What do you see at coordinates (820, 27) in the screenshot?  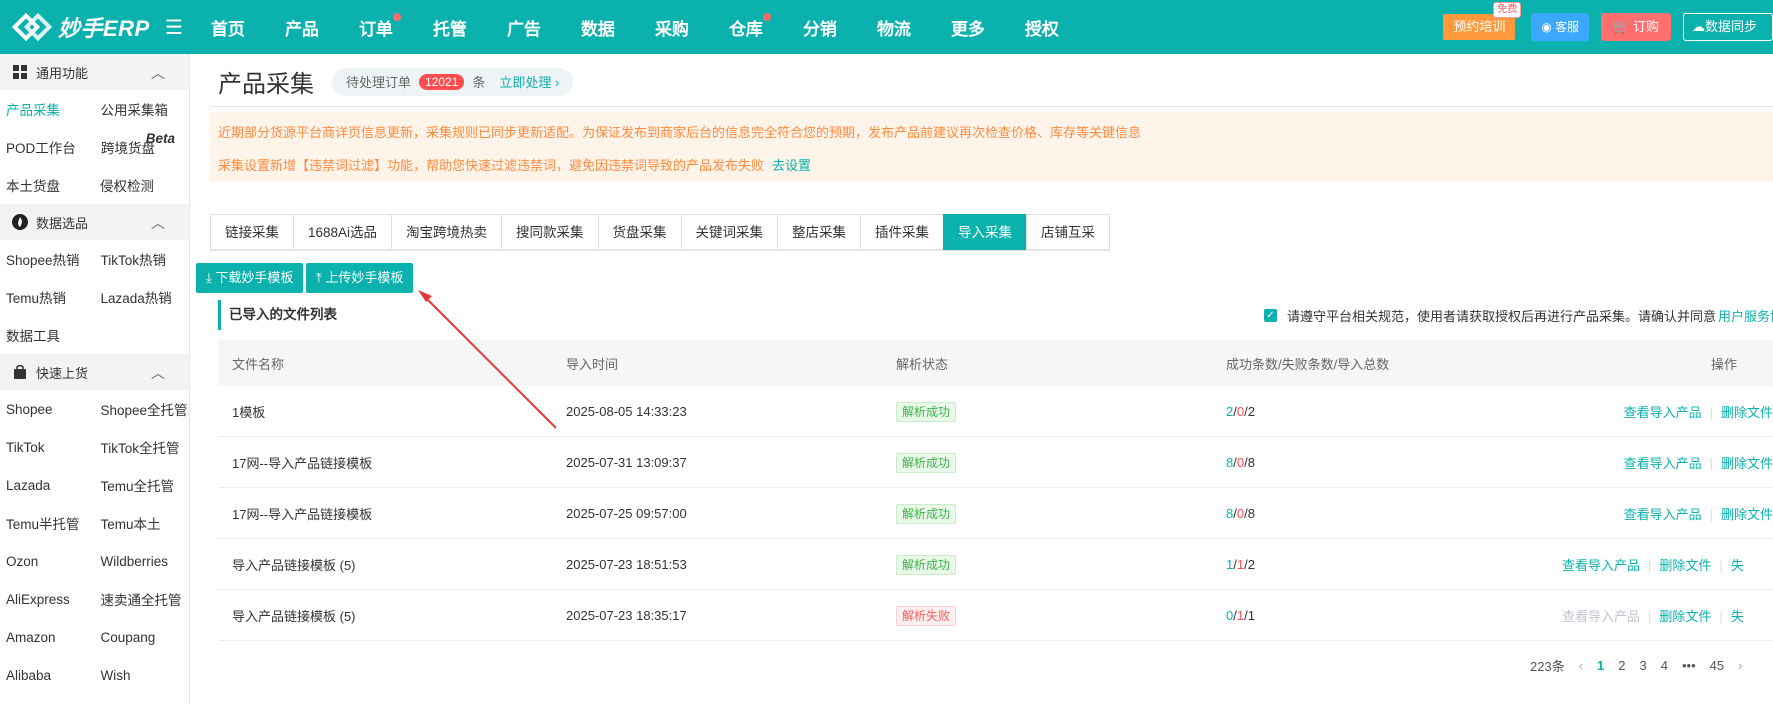 I see `nav-item-8: 分销` at bounding box center [820, 27].